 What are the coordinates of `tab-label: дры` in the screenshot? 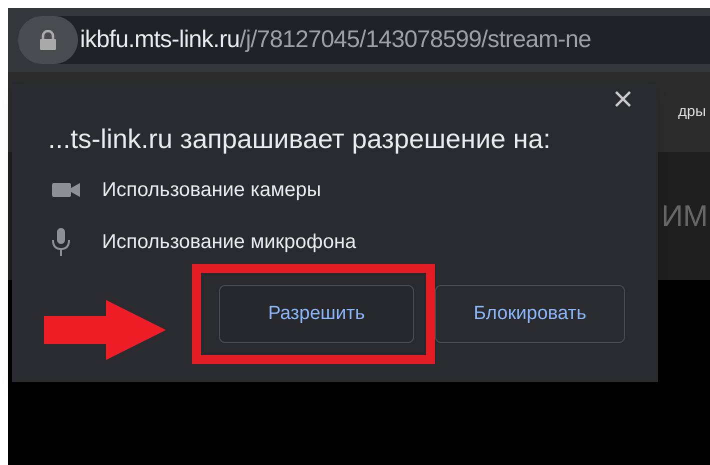 It's located at (692, 112).